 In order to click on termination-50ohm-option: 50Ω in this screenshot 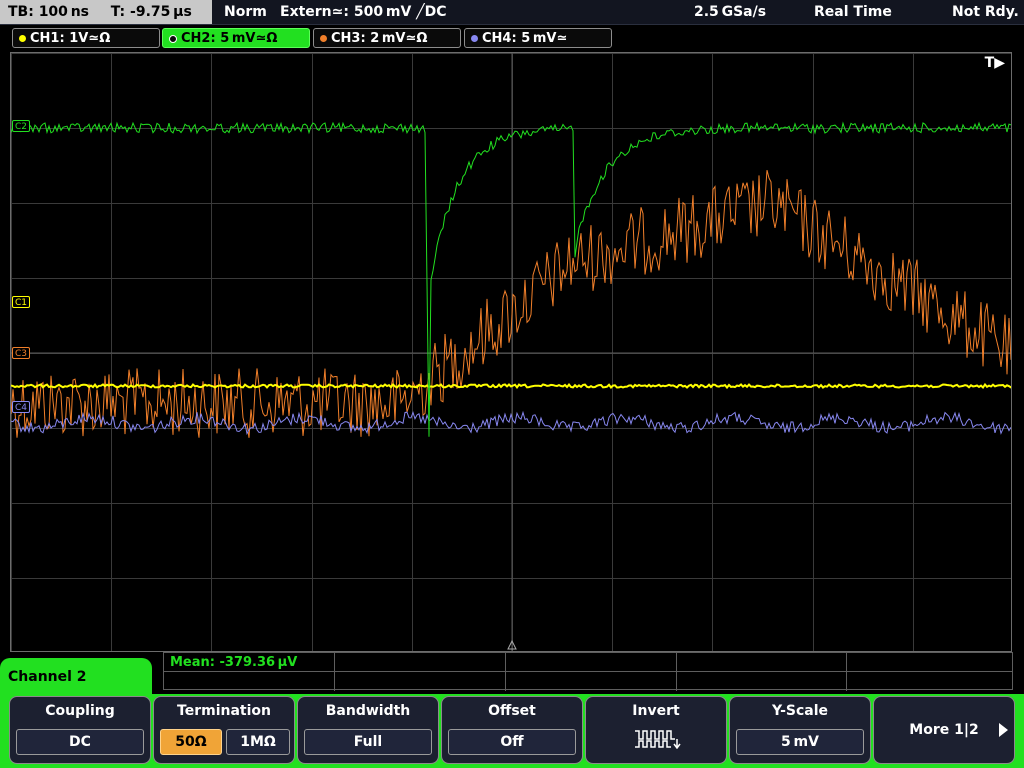, I will do `click(191, 742)`.